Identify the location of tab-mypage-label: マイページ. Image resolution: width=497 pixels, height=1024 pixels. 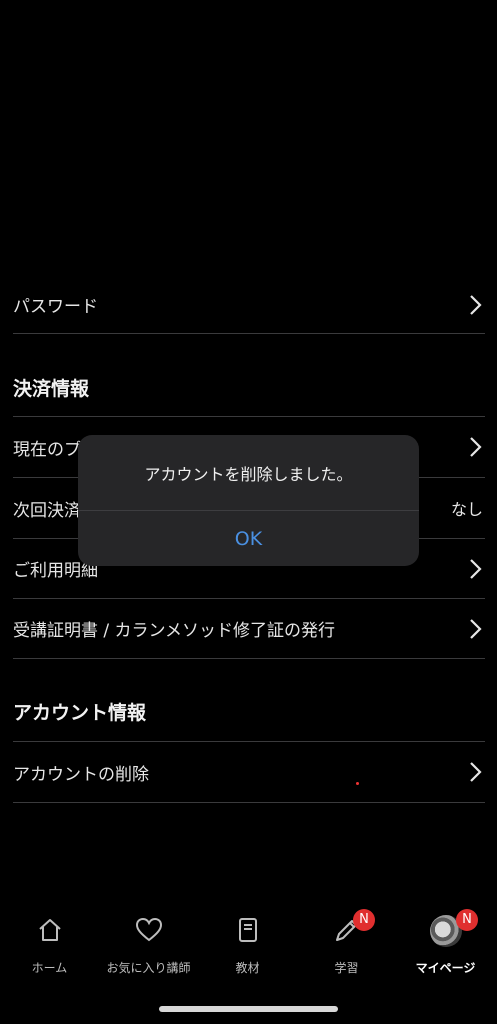
(445, 968).